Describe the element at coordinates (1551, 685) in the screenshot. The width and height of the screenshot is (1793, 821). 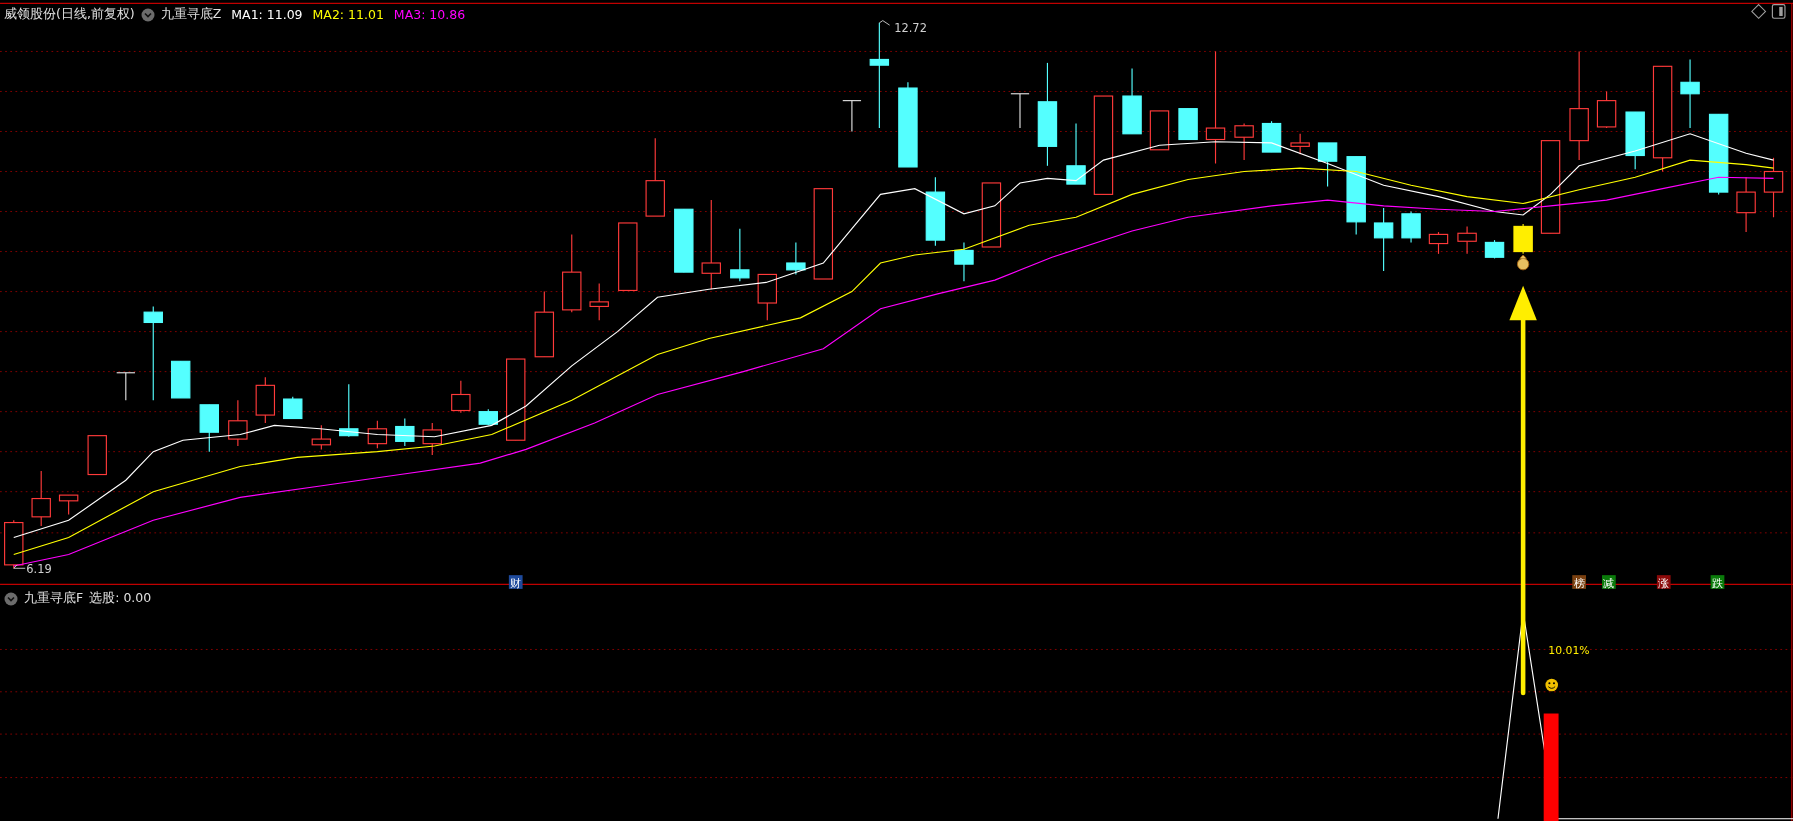
I see `smiley-icon` at that location.